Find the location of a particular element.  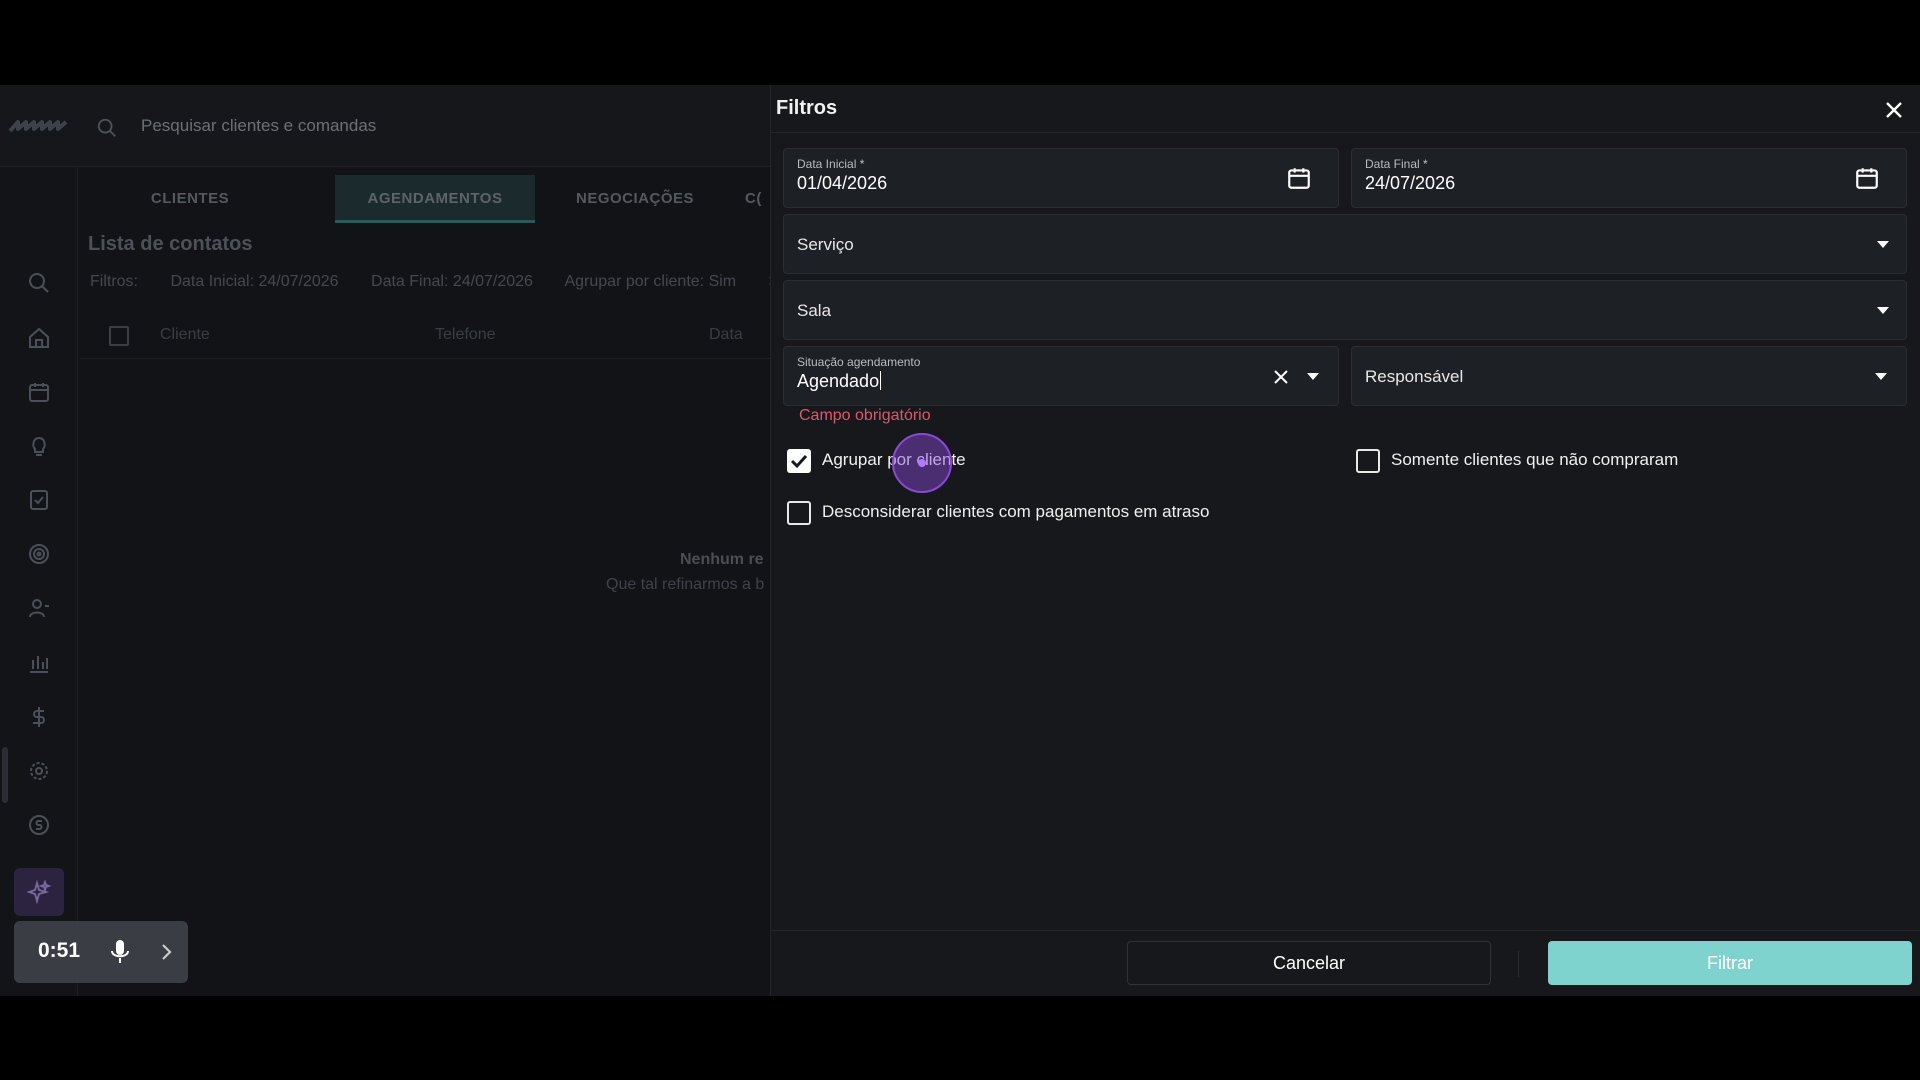

status-value: Agendado is located at coordinates (839, 381).